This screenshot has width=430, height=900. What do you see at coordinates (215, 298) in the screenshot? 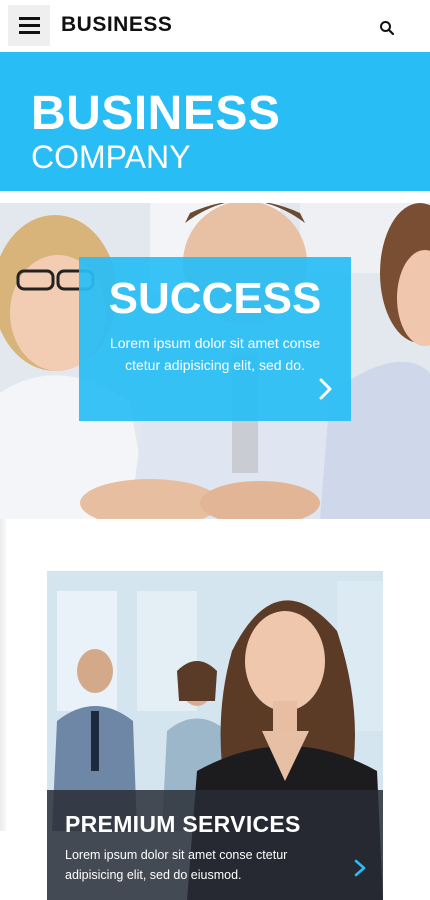
I see `hero-title: SUCCESS` at bounding box center [215, 298].